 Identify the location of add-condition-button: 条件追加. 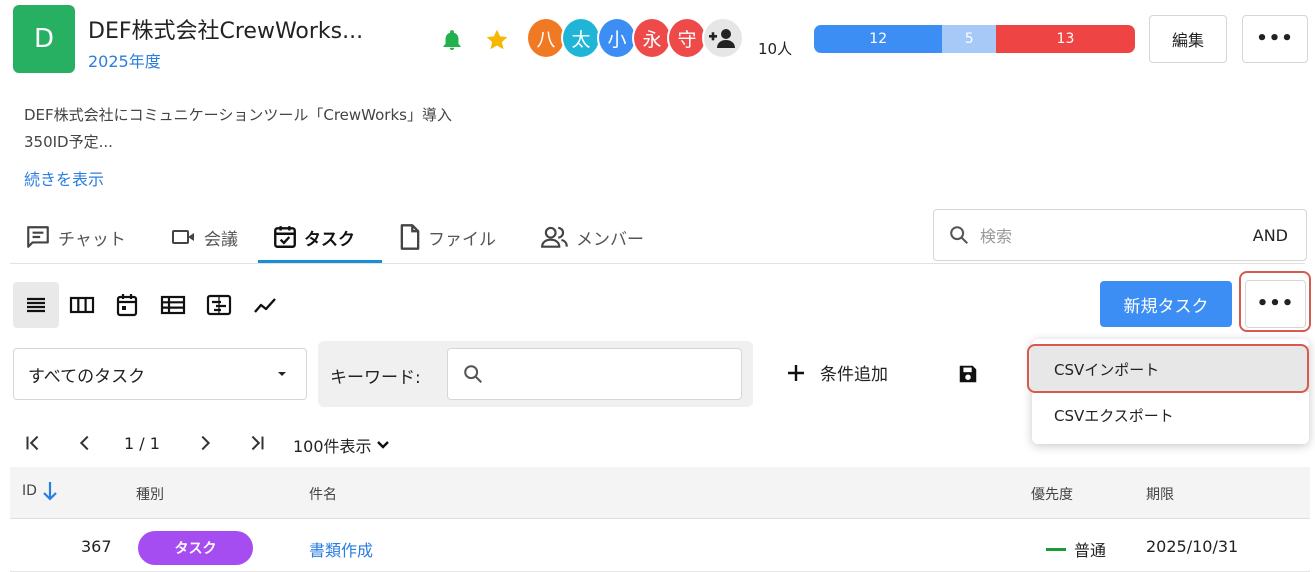
(837, 372).